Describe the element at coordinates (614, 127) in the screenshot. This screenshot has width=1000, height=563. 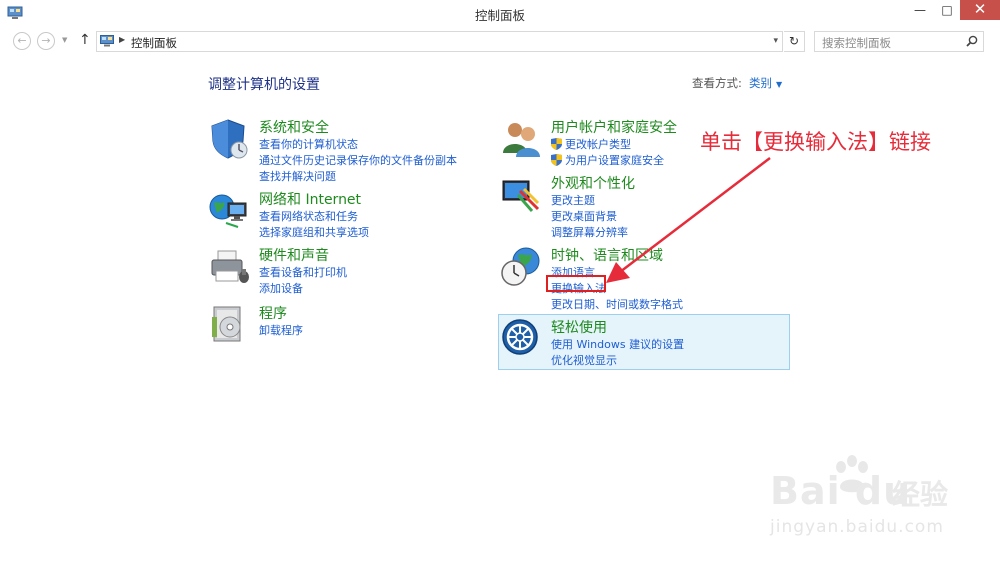
I see `category-heading: 用户帐户和家庭安全` at that location.